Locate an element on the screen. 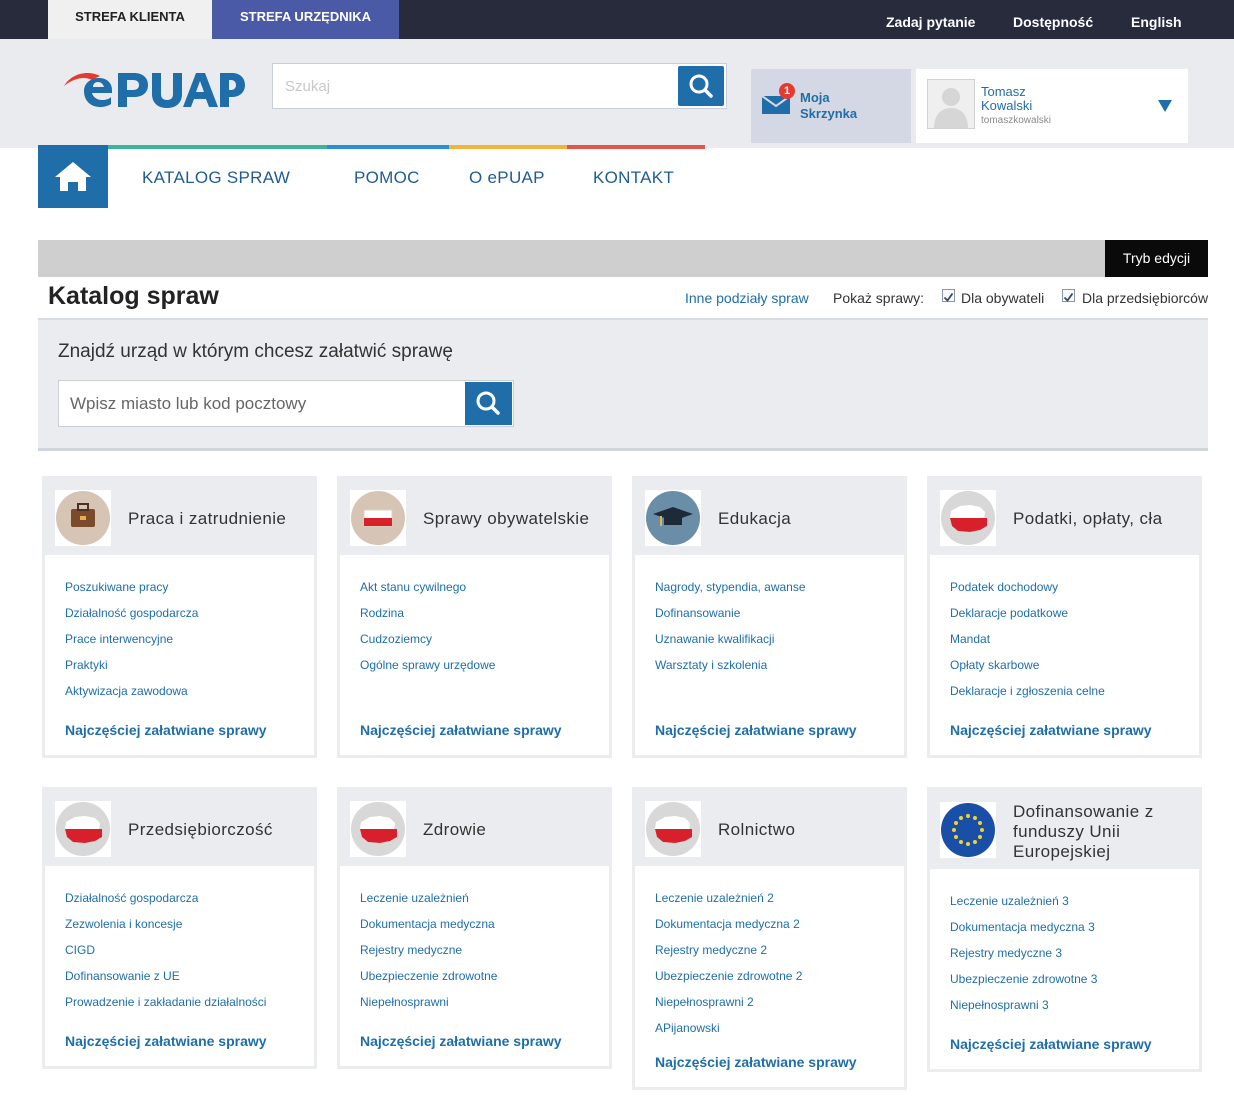  category-link: Dokumentacja medyczna 2 is located at coordinates (727, 924).